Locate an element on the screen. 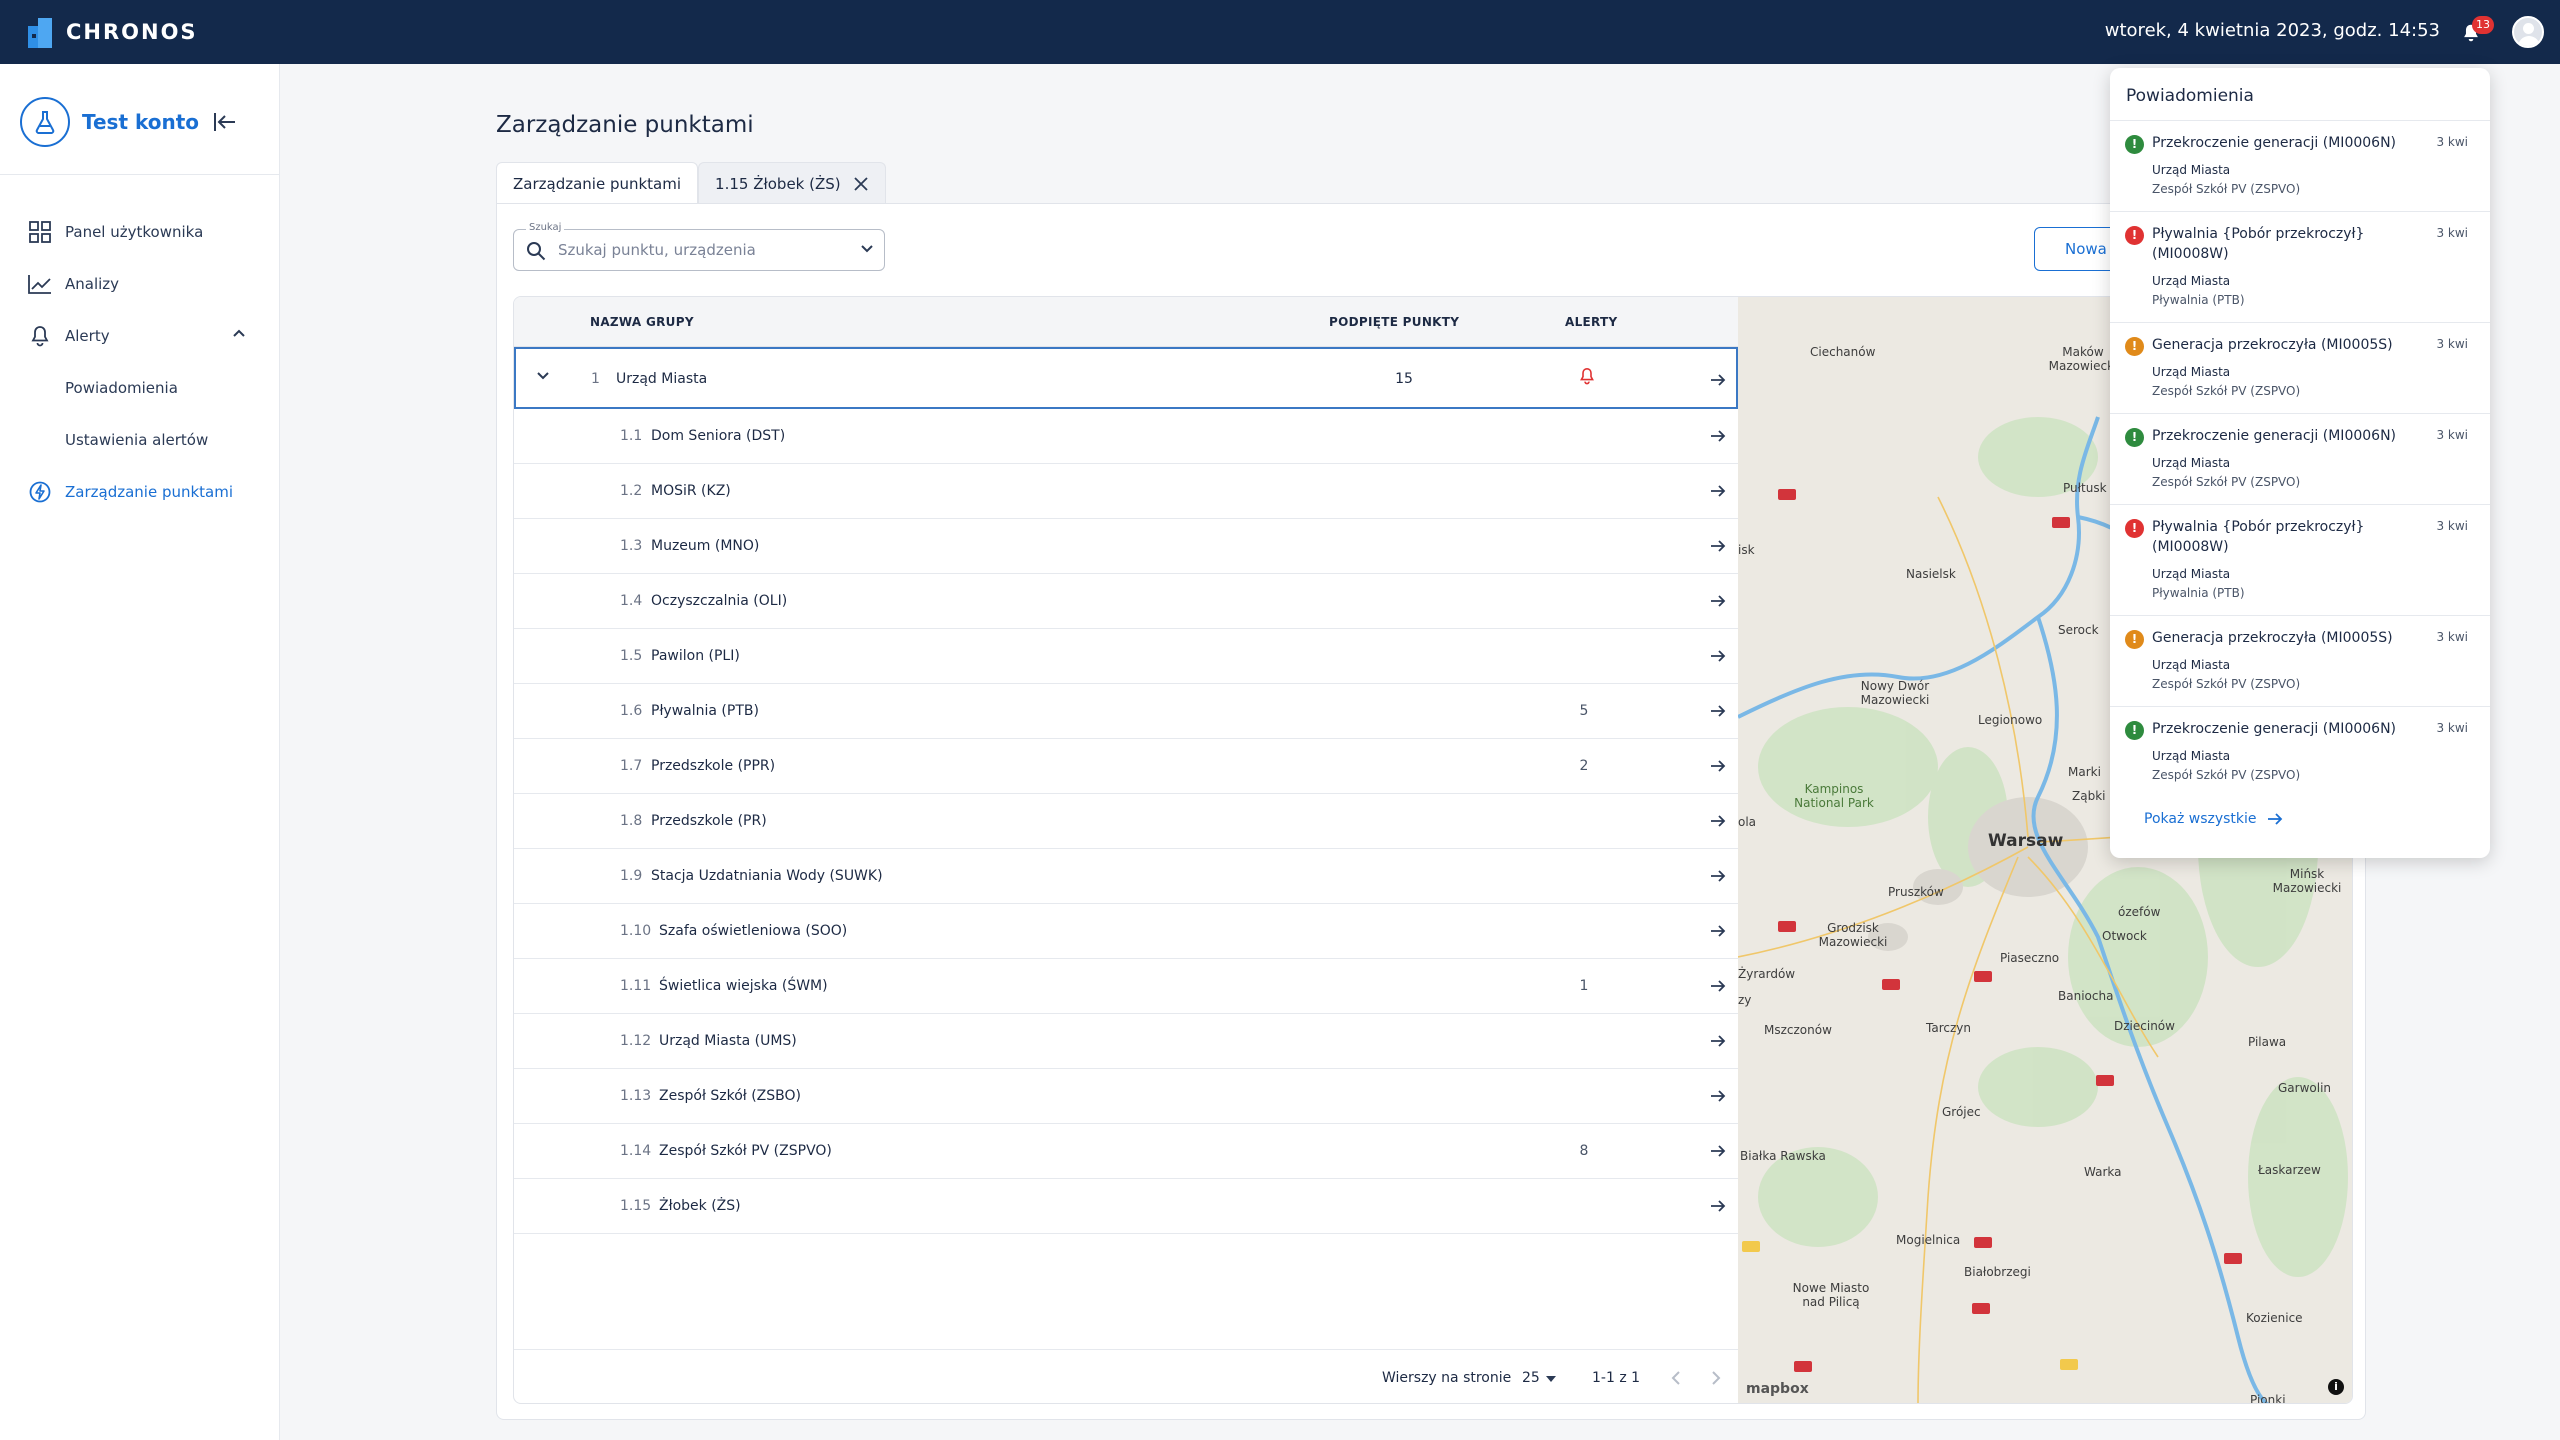 The image size is (2560, 1440). table-row: 1.7 Przedszkole (PPR) 2 is located at coordinates (1126, 766).